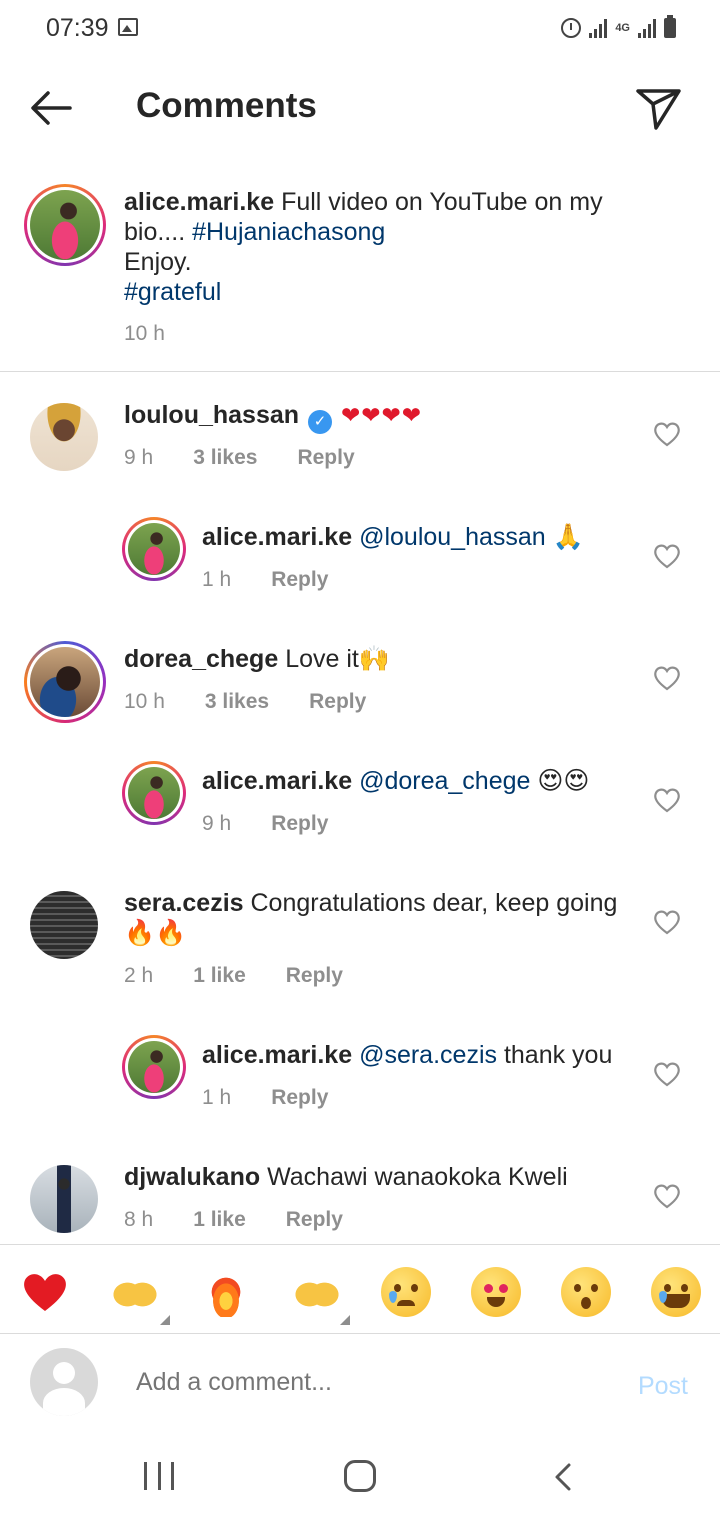 The image size is (720, 1520). Describe the element at coordinates (586, 1292) in the screenshot. I see `surprised-face-icon` at that location.